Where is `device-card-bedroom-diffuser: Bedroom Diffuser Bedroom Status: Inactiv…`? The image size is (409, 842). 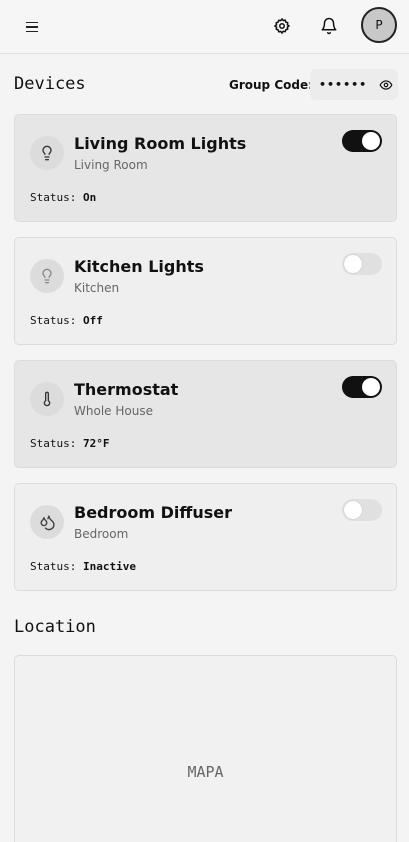
device-card-bedroom-diffuser: Bedroom Diffuser Bedroom Status: Inactiv… is located at coordinates (205, 537).